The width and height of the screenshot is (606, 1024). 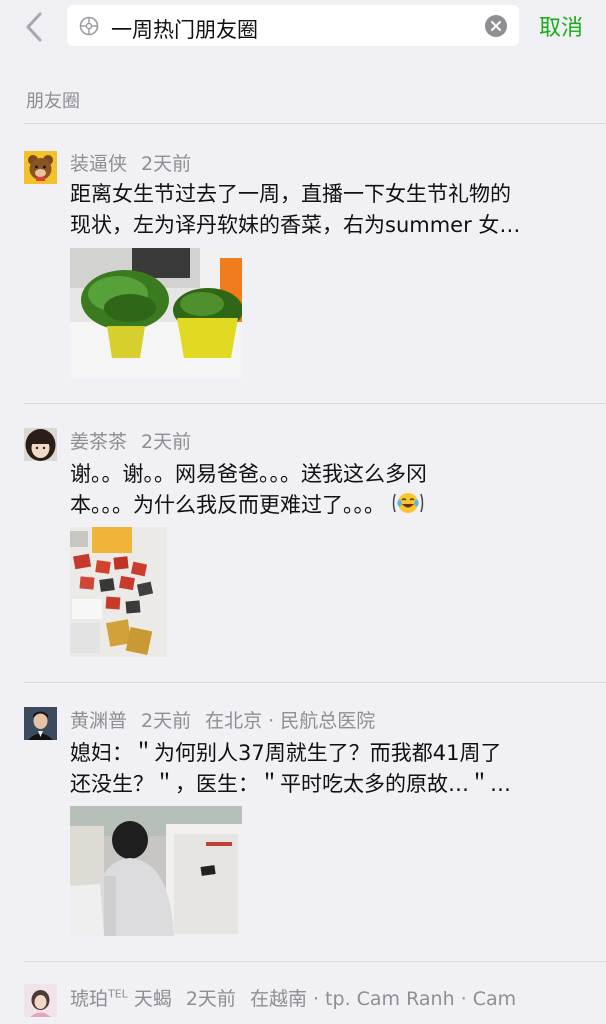 I want to click on moment-post: 琥珀TEL 天蝎 2天前 在越南 · tp. Cam Ranh · Cam, so click(x=303, y=993).